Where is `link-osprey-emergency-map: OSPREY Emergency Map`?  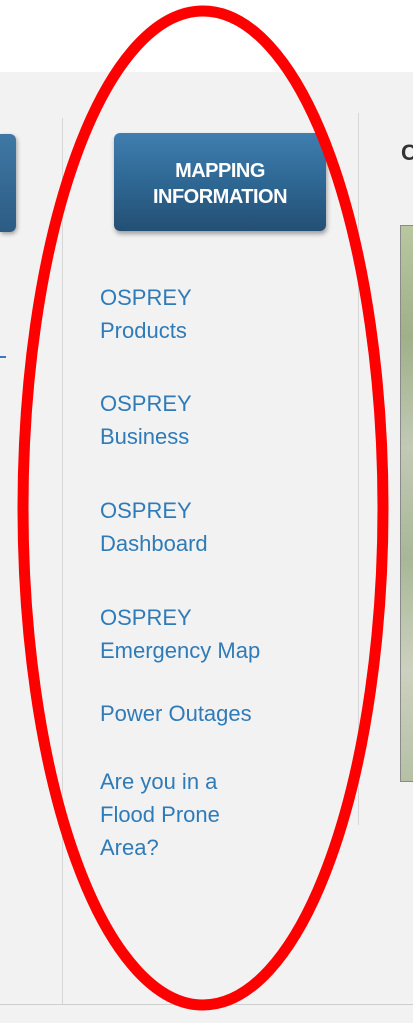
link-osprey-emergency-map: OSPREY Emergency Map is located at coordinates (220, 634).